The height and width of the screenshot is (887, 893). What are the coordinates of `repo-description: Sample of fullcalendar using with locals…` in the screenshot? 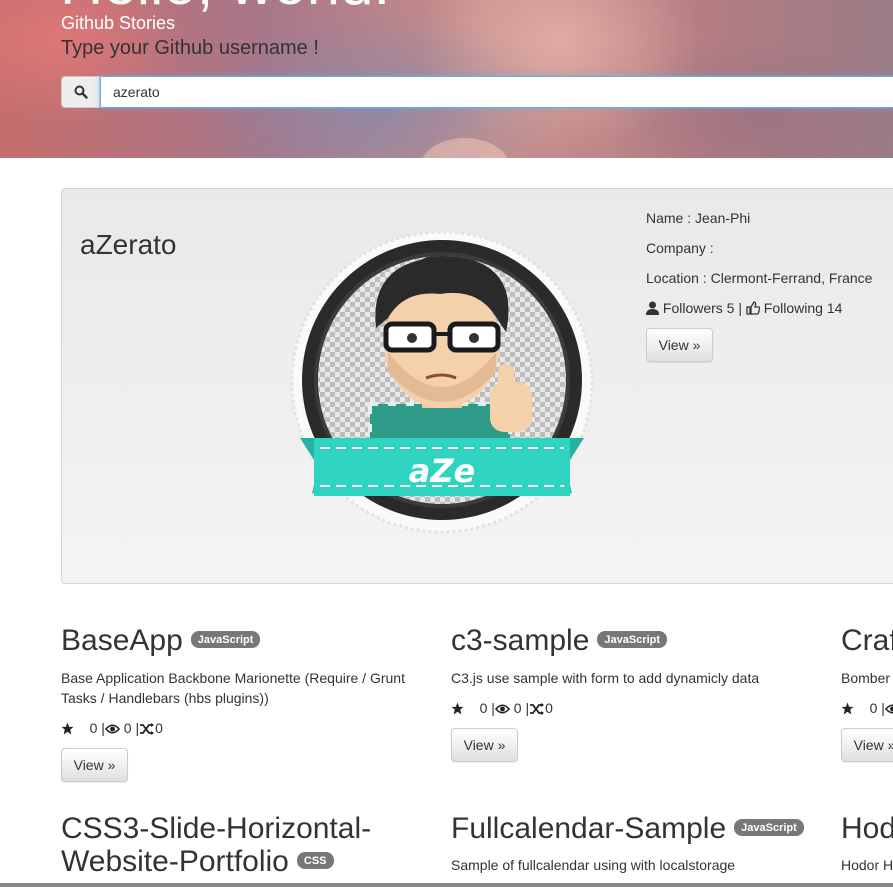 It's located at (593, 865).